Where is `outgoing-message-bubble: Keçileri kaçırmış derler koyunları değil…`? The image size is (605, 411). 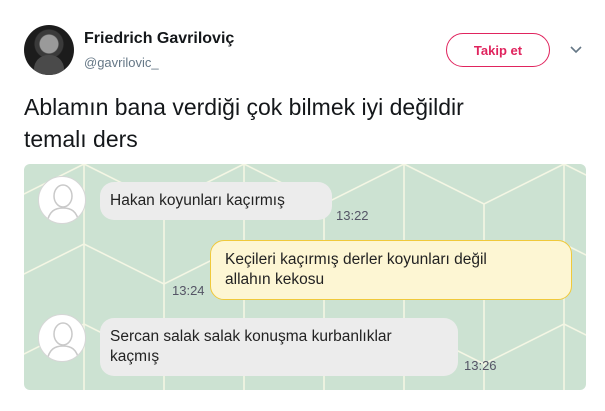
outgoing-message-bubble: Keçileri kaçırmış derler koyunları değil… is located at coordinates (391, 270).